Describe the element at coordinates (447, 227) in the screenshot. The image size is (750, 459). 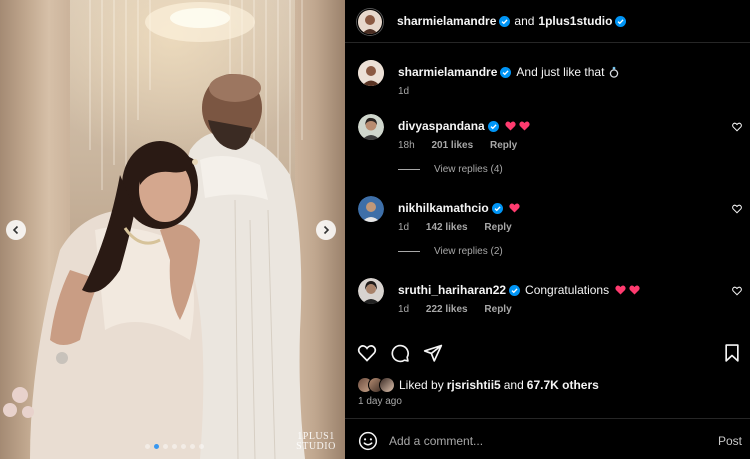
I see `comment-likes: 142 likes` at that location.